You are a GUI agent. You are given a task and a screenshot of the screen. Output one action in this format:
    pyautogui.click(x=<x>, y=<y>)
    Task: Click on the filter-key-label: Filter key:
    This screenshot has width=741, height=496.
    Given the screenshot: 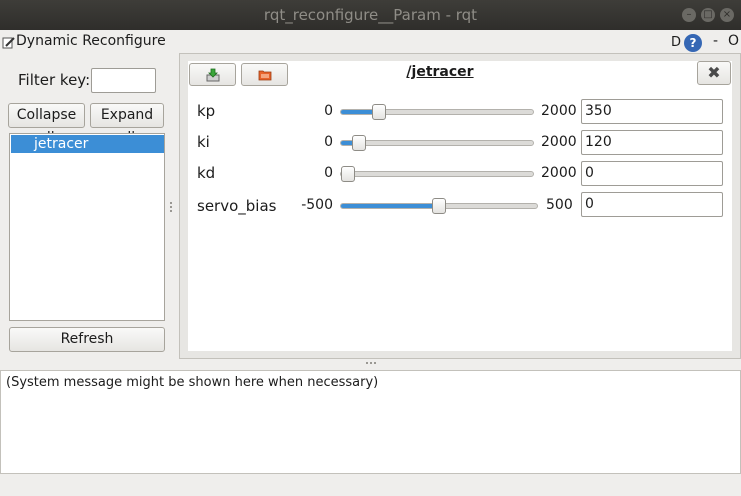 What is the action you would take?
    pyautogui.click(x=54, y=80)
    